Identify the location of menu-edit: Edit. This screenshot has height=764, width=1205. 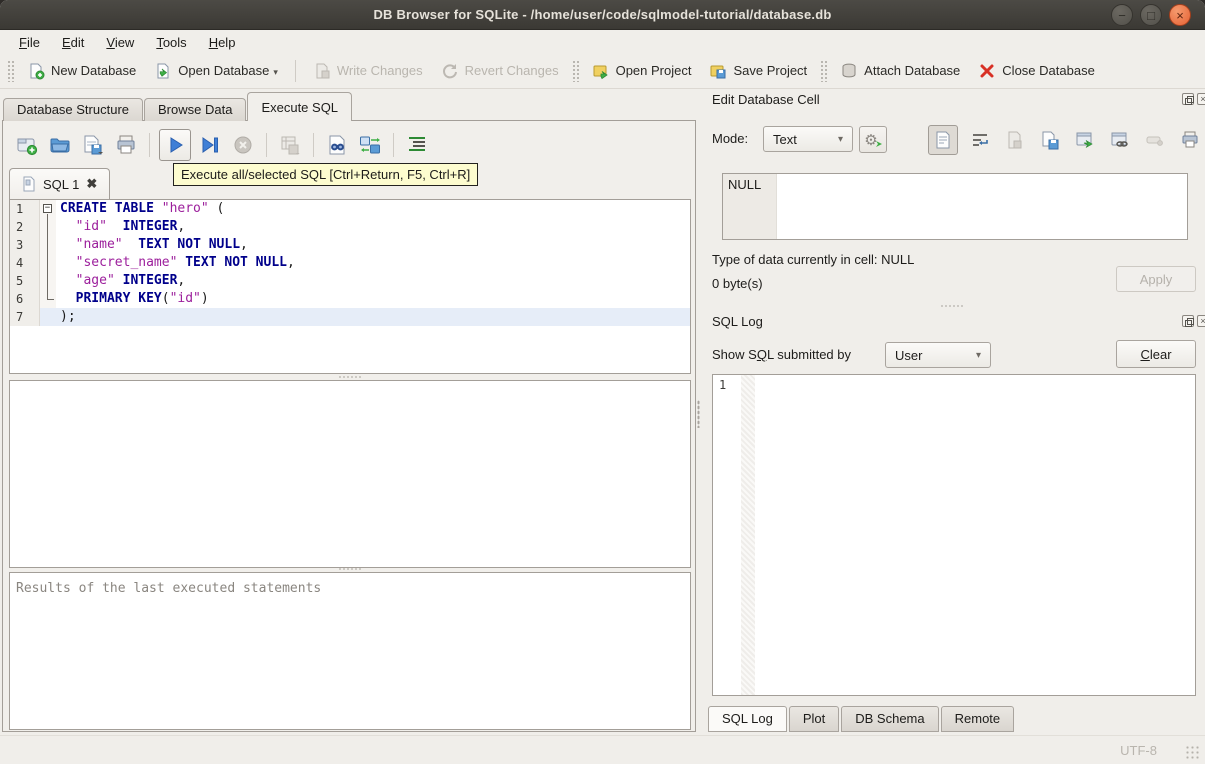
(73, 42).